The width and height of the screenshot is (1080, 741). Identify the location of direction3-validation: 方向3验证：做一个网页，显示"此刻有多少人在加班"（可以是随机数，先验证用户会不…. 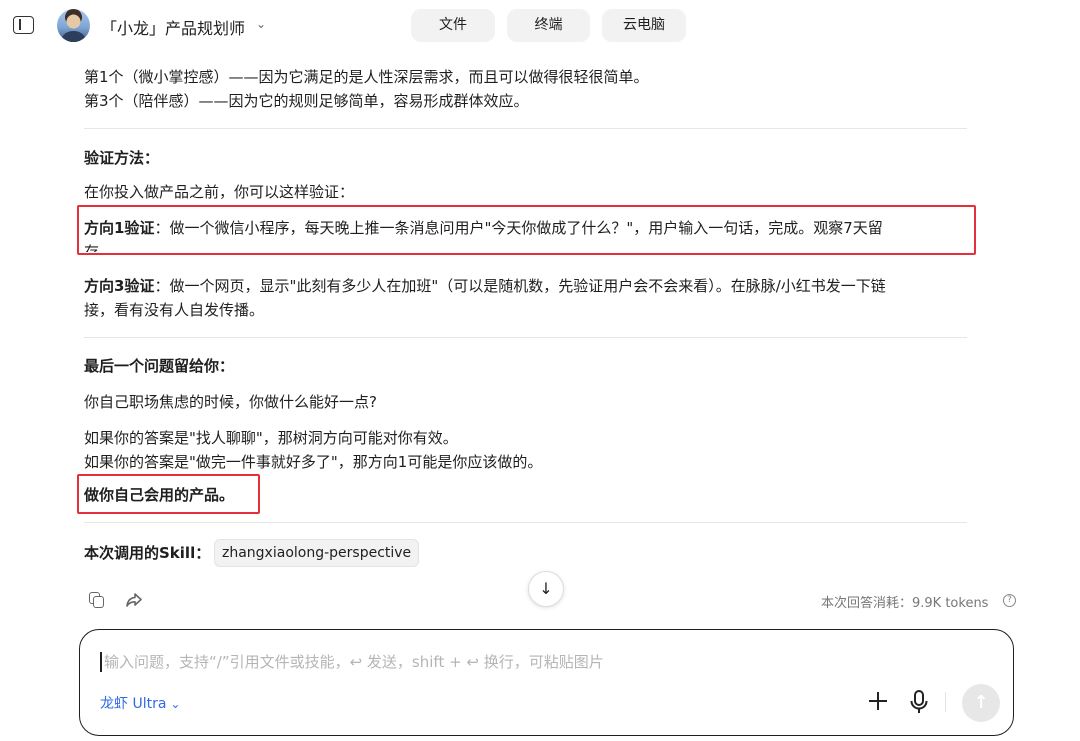
(485, 286).